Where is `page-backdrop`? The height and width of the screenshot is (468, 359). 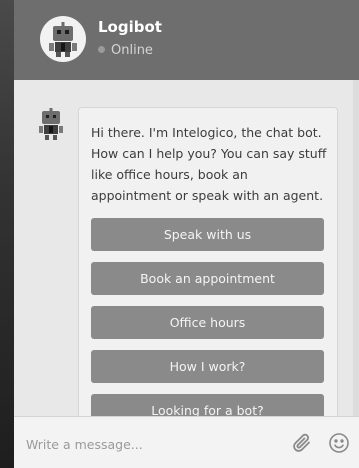 page-backdrop is located at coordinates (7, 234).